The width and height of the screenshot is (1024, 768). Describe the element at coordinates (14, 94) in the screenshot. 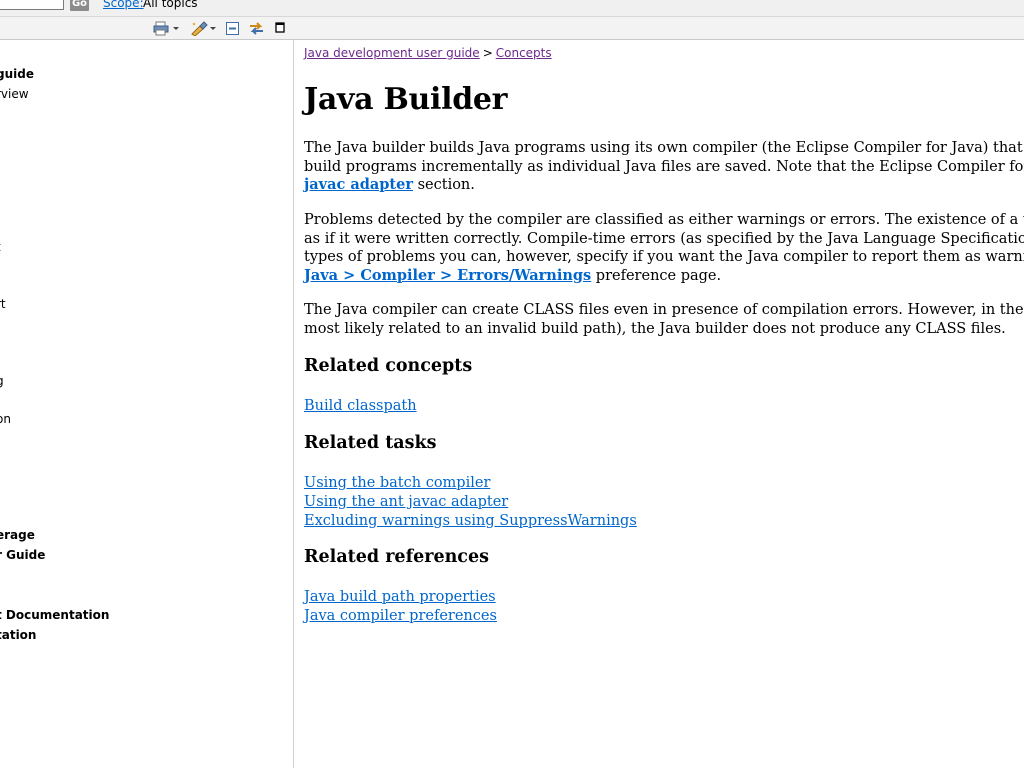

I see `toc-item: rview` at that location.